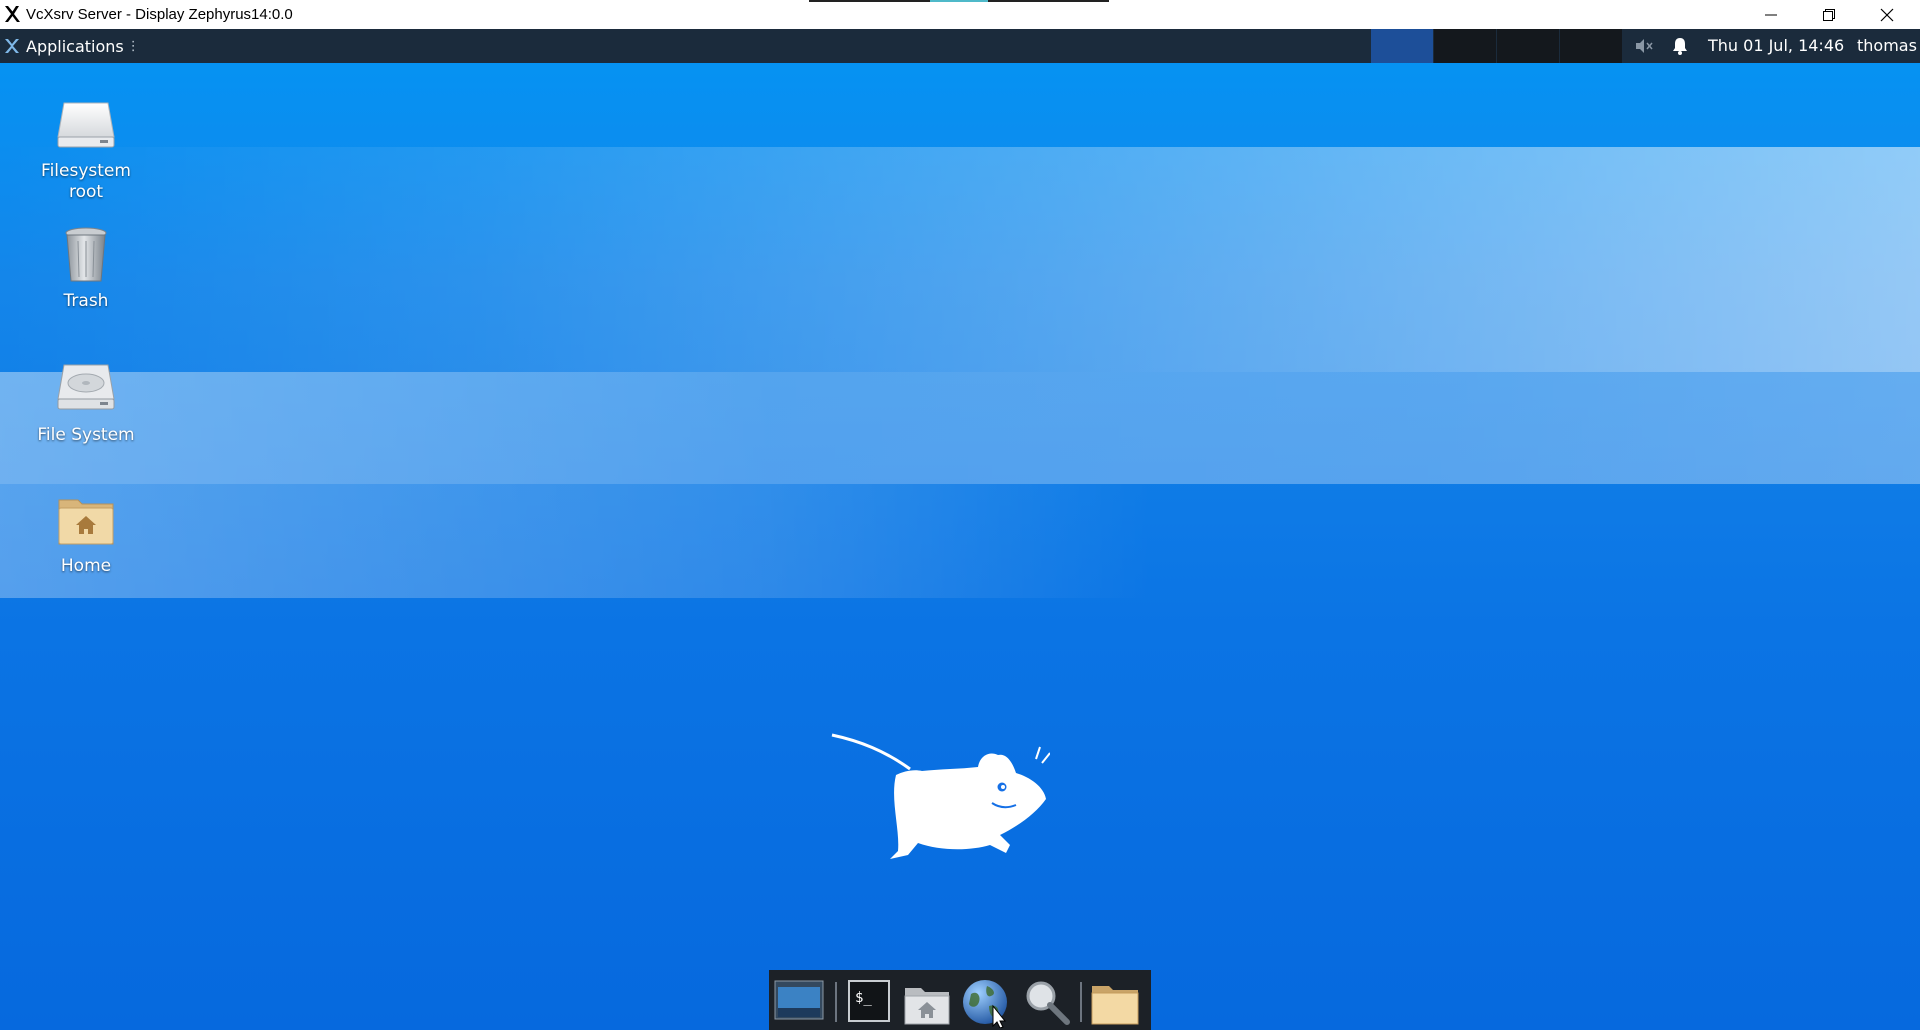 The height and width of the screenshot is (1030, 1920). I want to click on desktop-icon-trash: Trash, so click(86, 268).